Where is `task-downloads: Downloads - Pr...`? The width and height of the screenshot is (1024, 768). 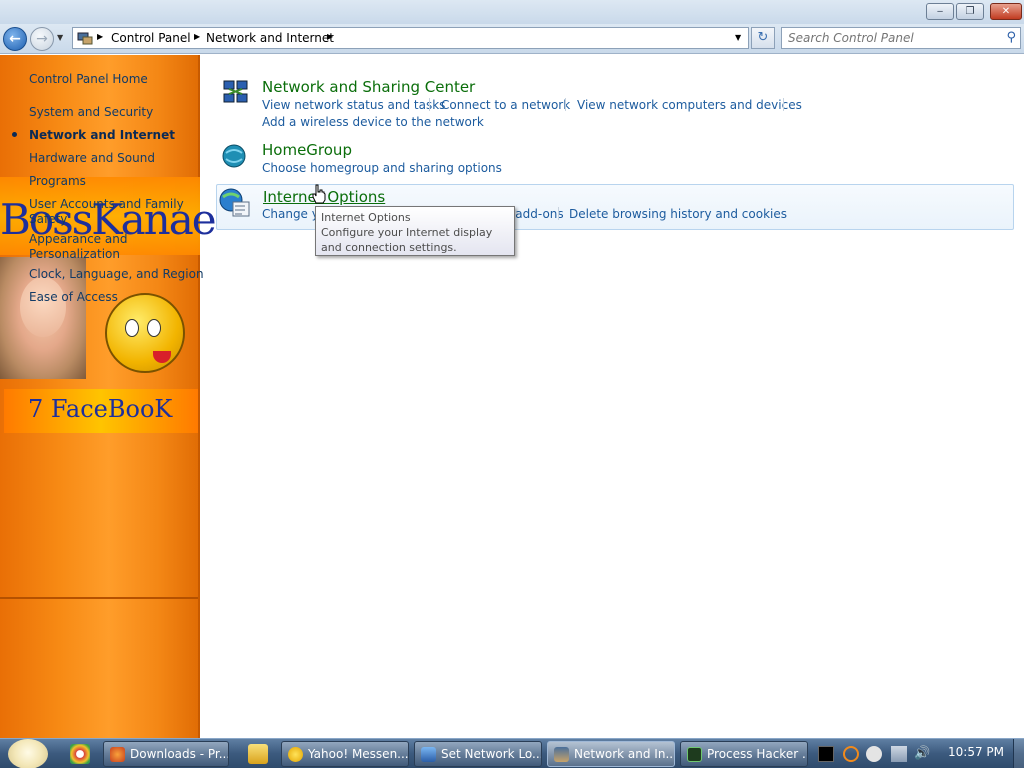
task-downloads: Downloads - Pr... is located at coordinates (166, 754).